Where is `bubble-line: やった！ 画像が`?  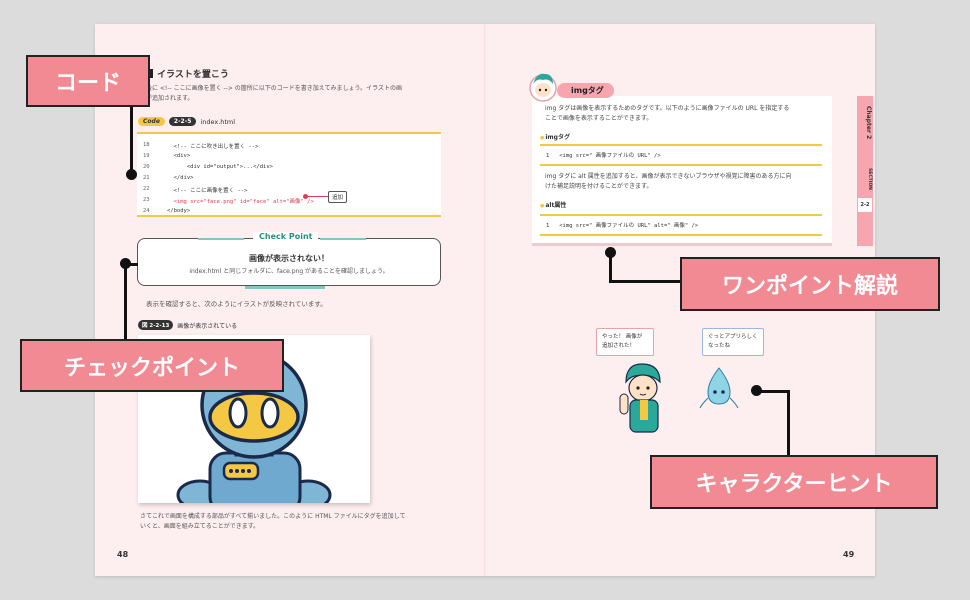 bubble-line: やった！ 画像が is located at coordinates (622, 337).